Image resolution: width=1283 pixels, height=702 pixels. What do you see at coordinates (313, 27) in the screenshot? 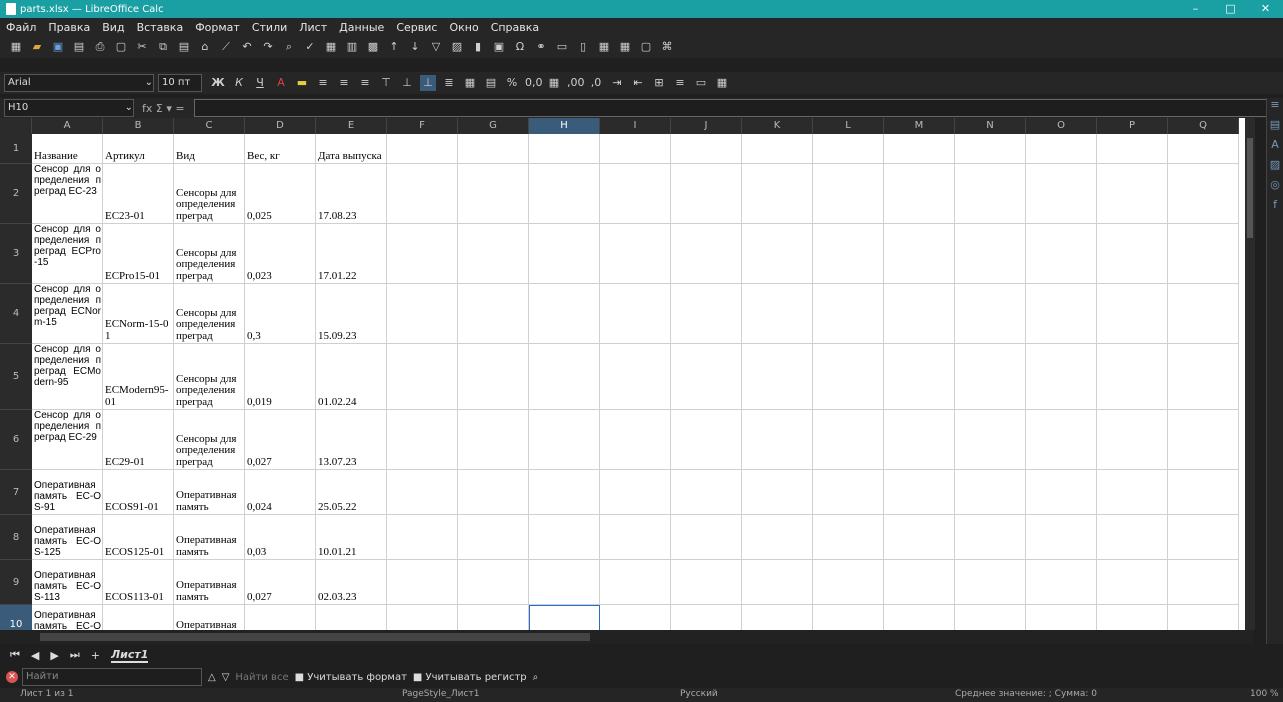
I see `menu-sheet: Лист` at bounding box center [313, 27].